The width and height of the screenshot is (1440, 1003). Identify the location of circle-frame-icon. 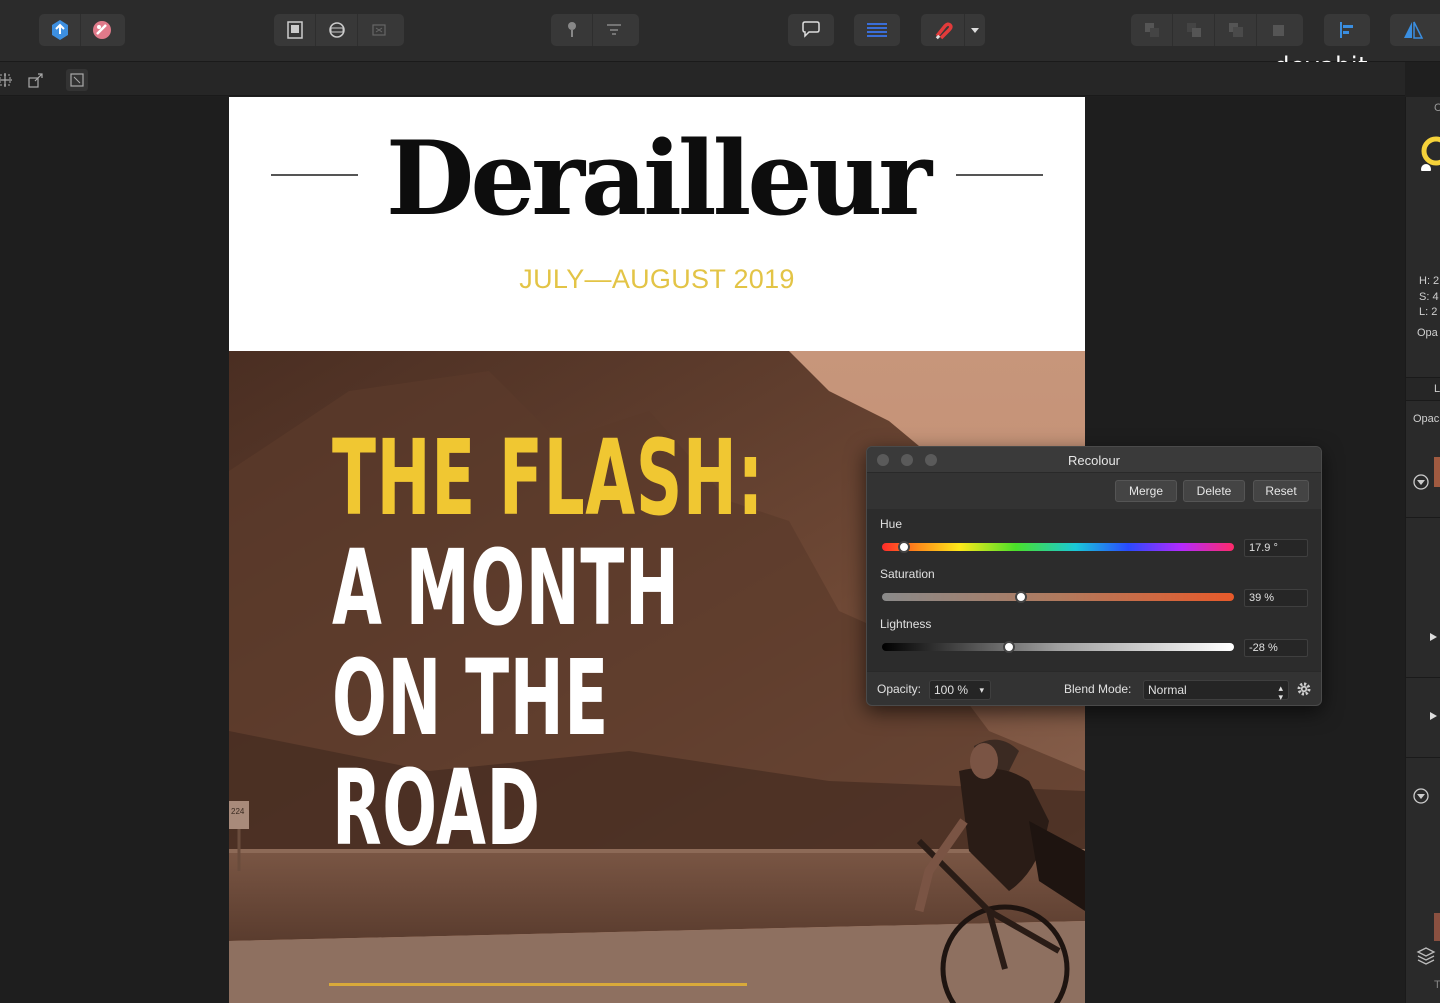
(336, 30).